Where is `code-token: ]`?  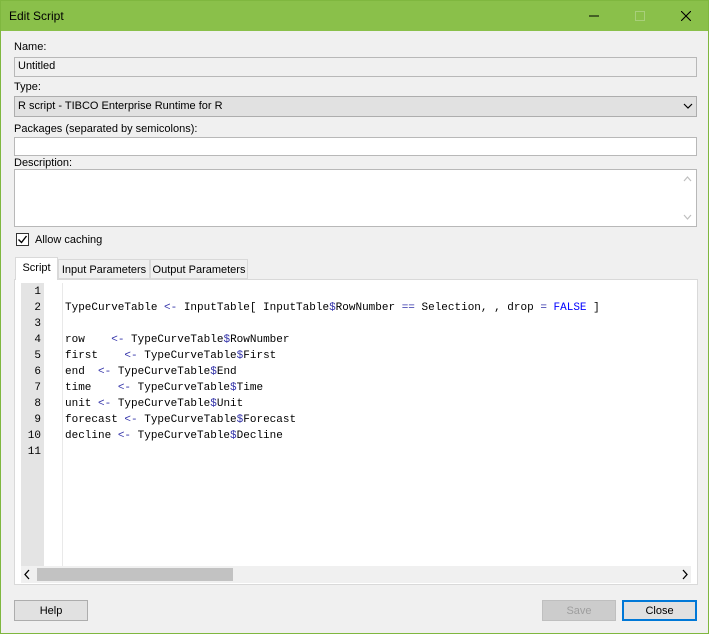 code-token: ] is located at coordinates (593, 308).